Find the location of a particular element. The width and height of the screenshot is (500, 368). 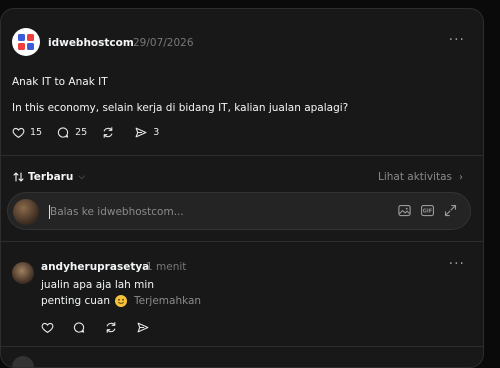

post-author: idwebhostcom is located at coordinates (91, 43).